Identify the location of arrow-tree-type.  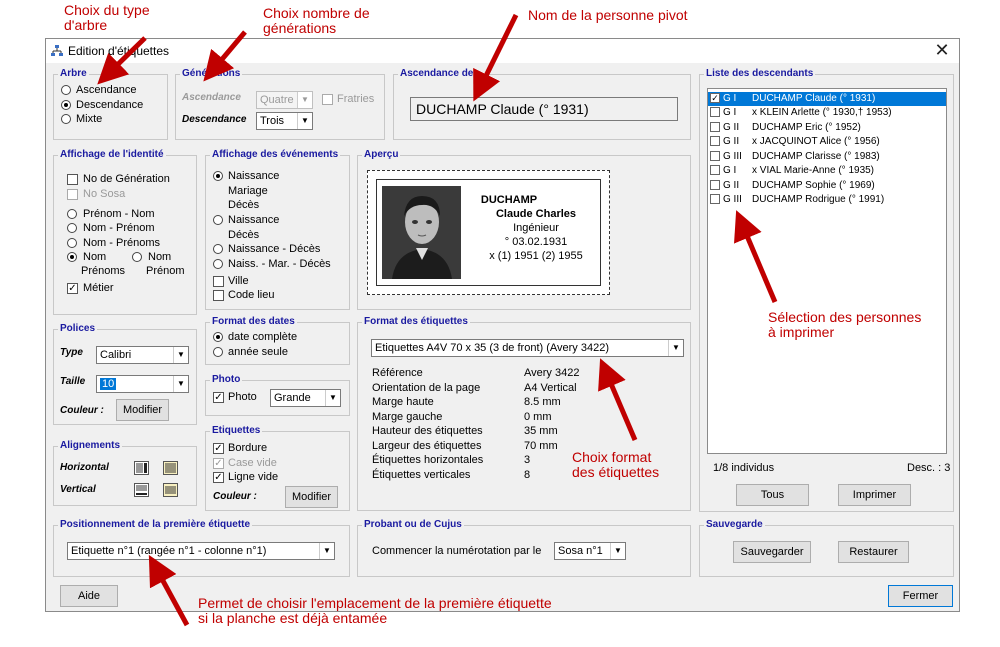
(122, 60).